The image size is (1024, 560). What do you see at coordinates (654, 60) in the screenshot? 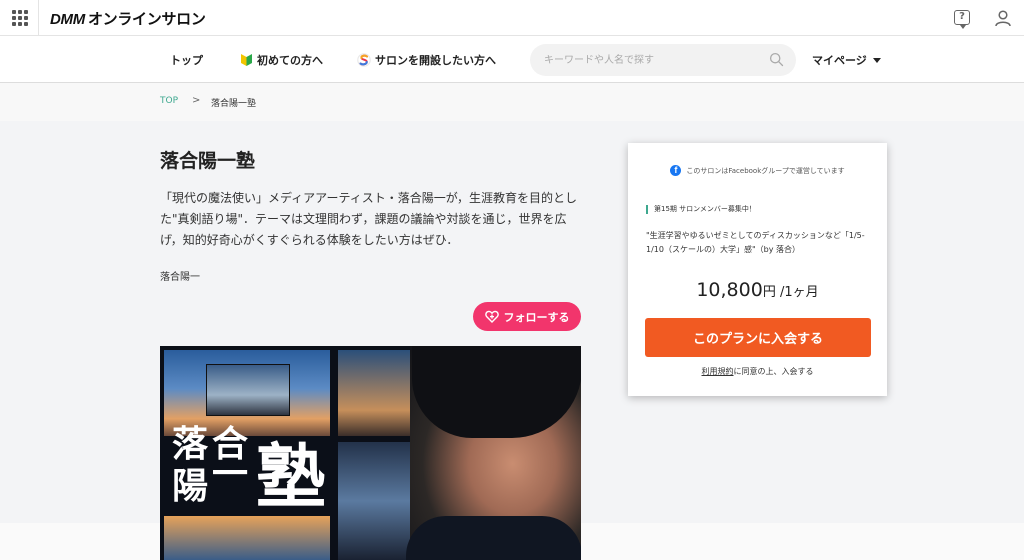
I see `search-input` at bounding box center [654, 60].